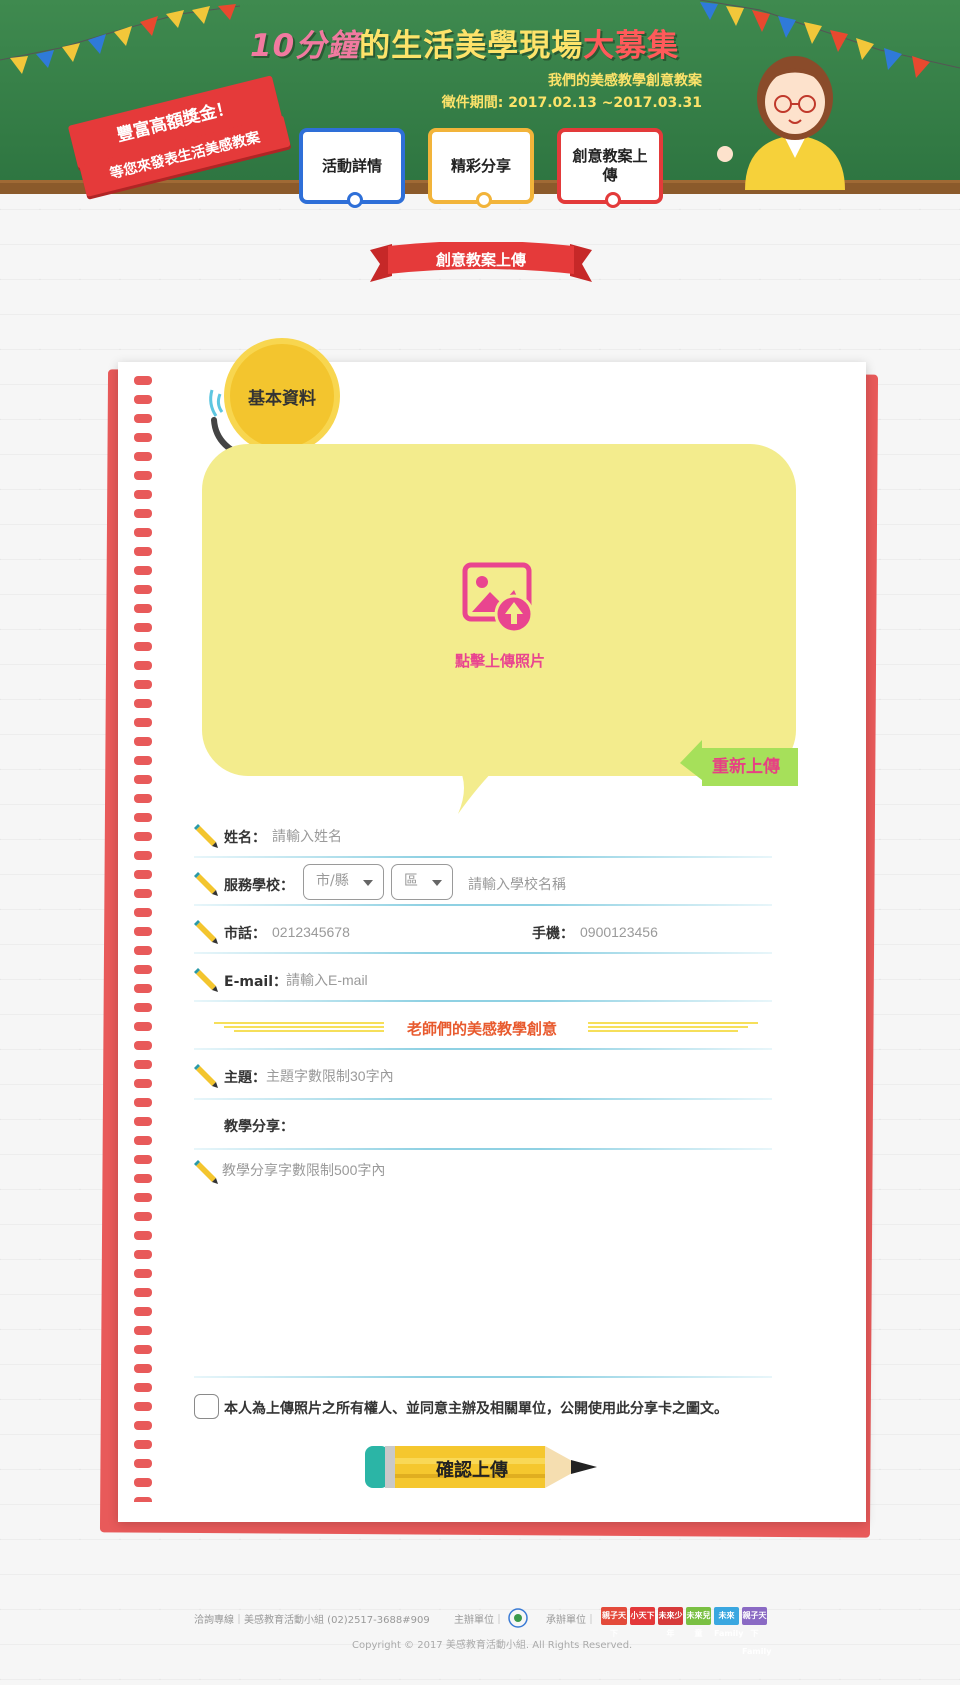 This screenshot has width=960, height=1685. I want to click on submission-period: 徵件期間: 2017.02.13 ~2017.03.31, so click(571, 103).